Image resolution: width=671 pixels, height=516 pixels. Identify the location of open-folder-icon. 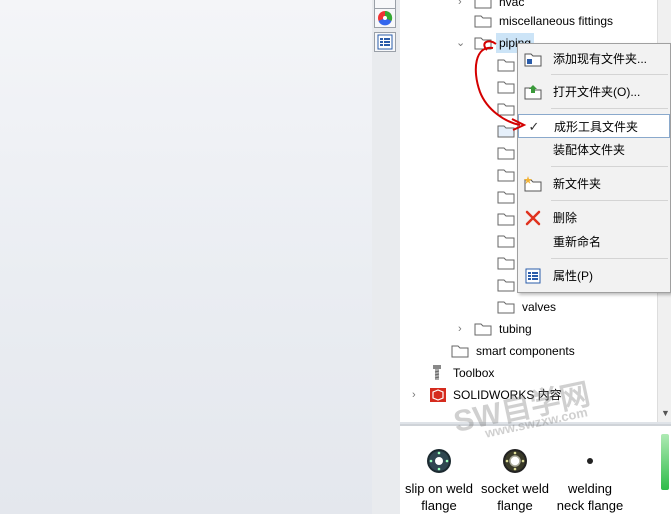
(533, 92).